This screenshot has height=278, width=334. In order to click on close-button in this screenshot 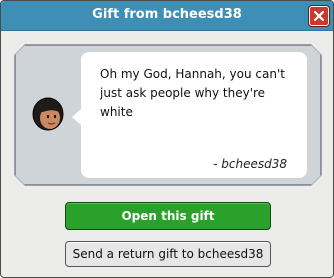, I will do `click(319, 16)`.